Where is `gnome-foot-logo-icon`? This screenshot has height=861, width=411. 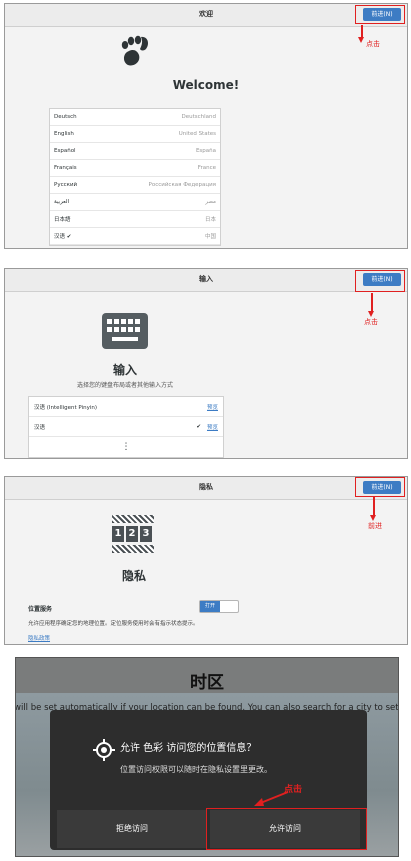
gnome-foot-logo-icon is located at coordinates (135, 50).